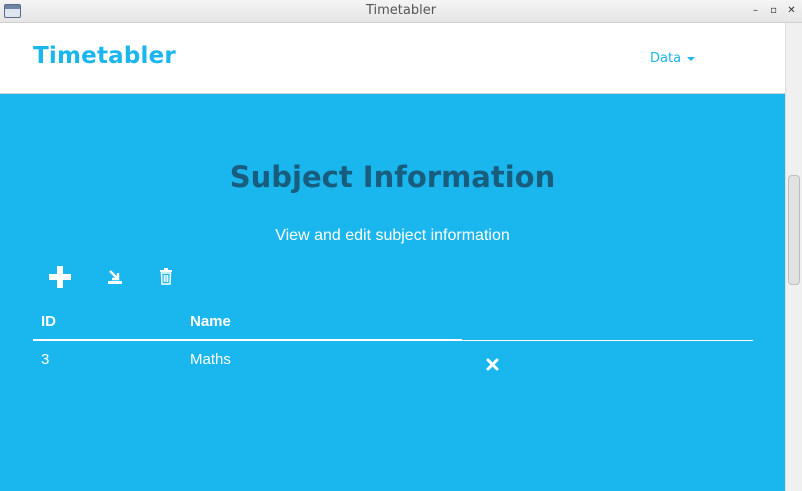 Image resolution: width=802 pixels, height=491 pixels. I want to click on delete-button, so click(166, 276).